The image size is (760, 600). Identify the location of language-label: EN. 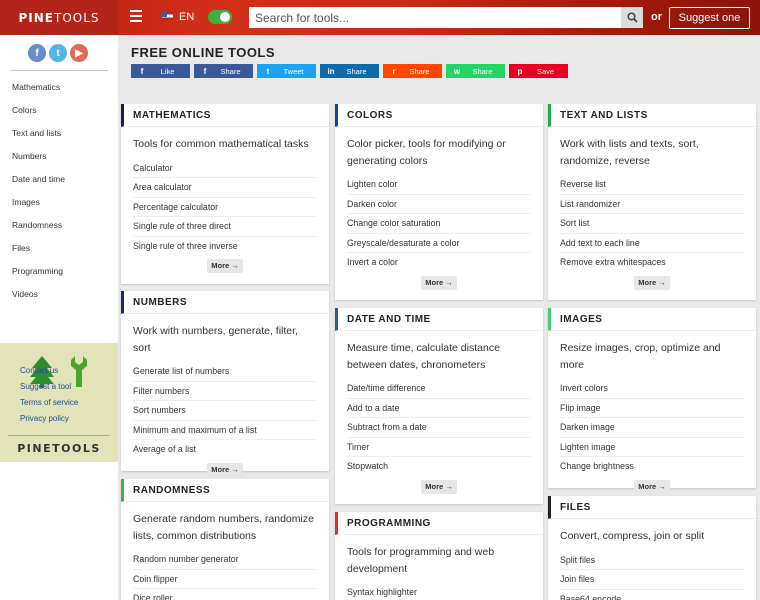
(186, 17).